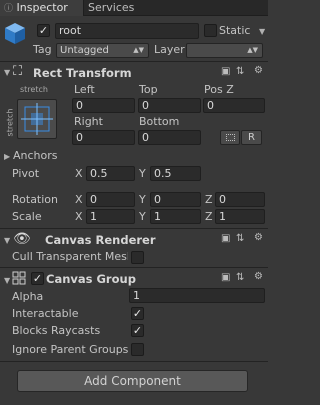 This screenshot has height=405, width=320. I want to click on rotation-y-label: Y, so click(142, 199).